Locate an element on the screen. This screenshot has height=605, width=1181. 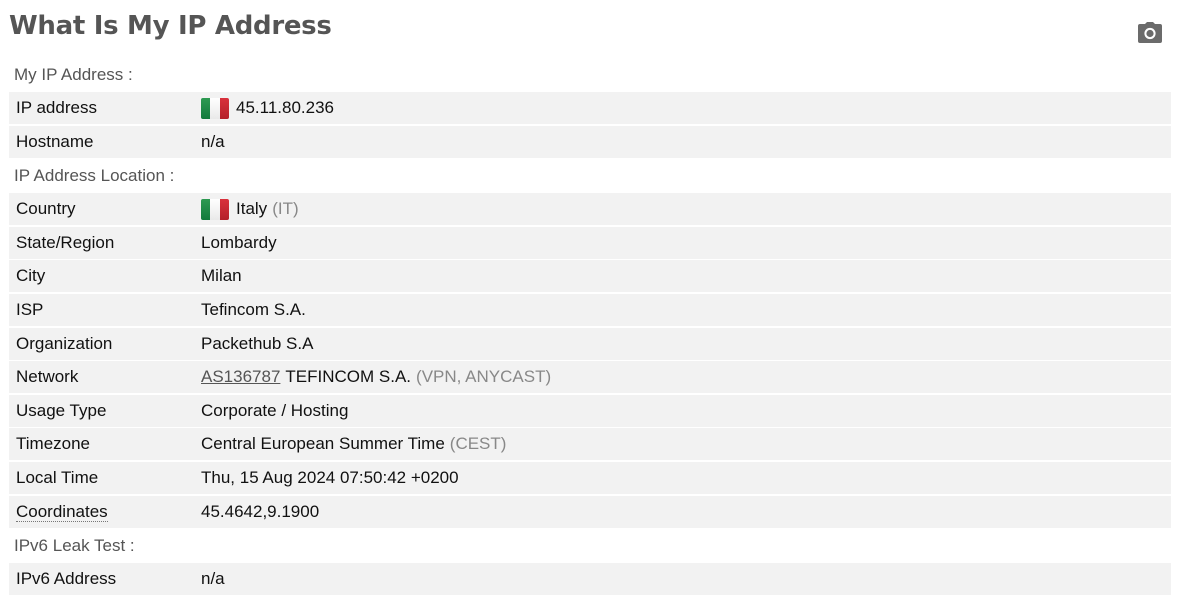
row-key: Usage Type is located at coordinates (61, 410).